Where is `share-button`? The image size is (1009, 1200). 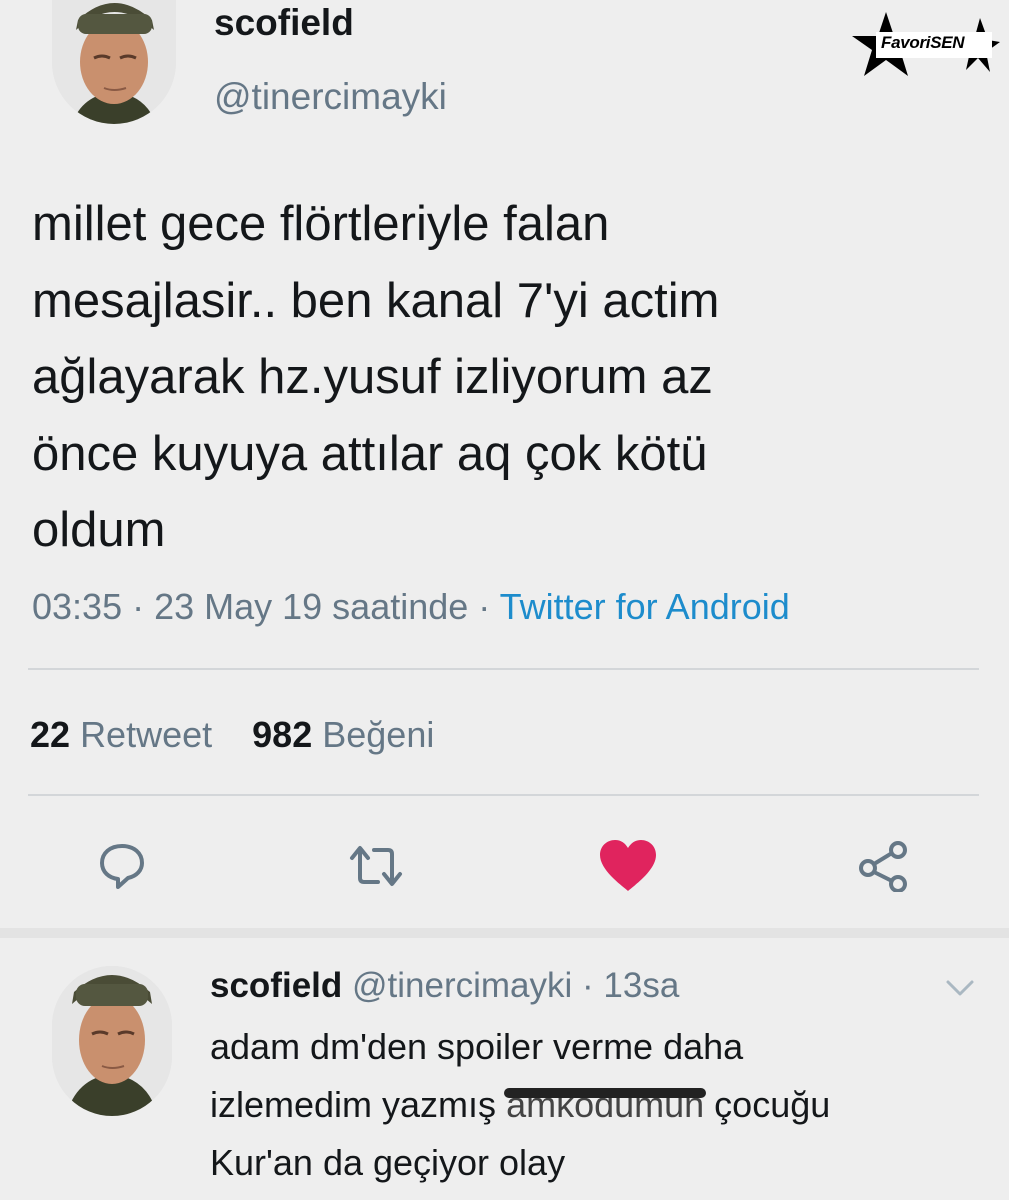 share-button is located at coordinates (884, 866).